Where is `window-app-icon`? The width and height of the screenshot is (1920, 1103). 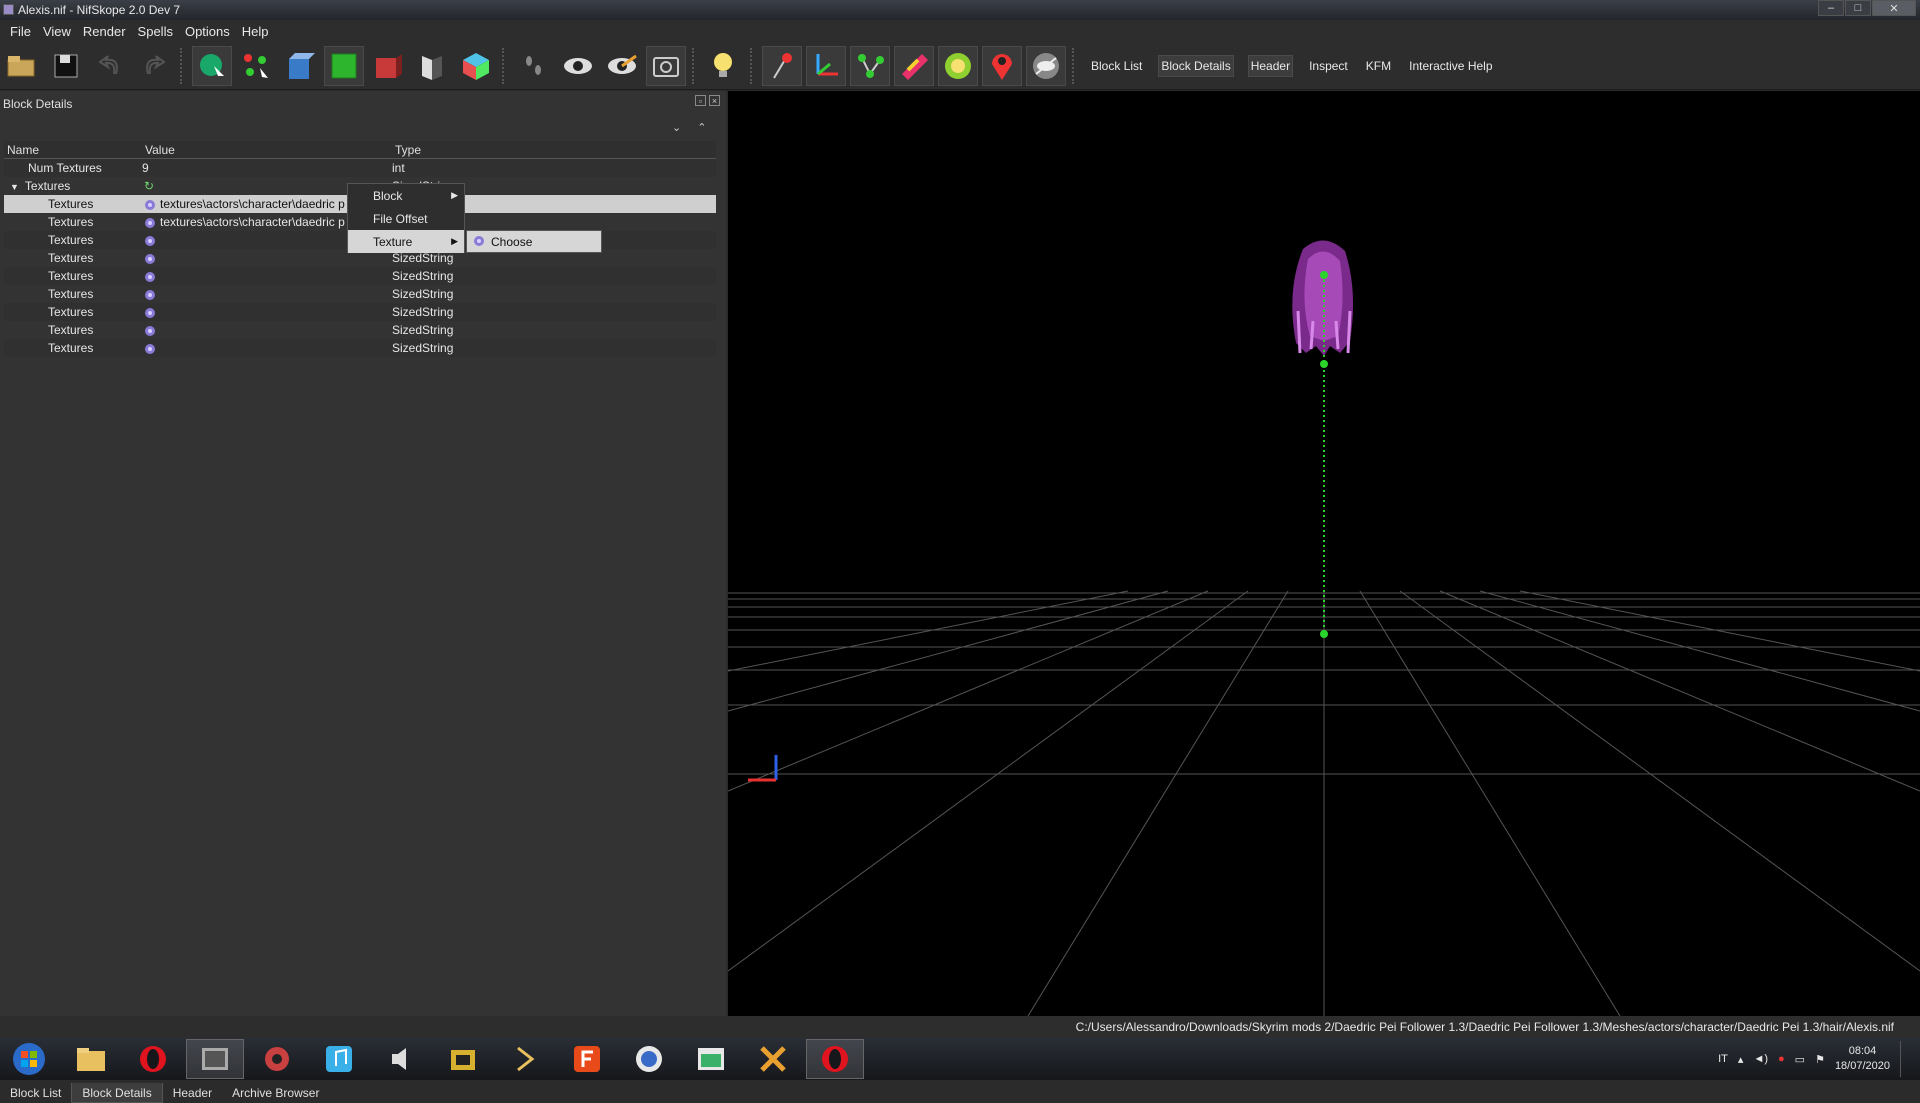 window-app-icon is located at coordinates (711, 1059).